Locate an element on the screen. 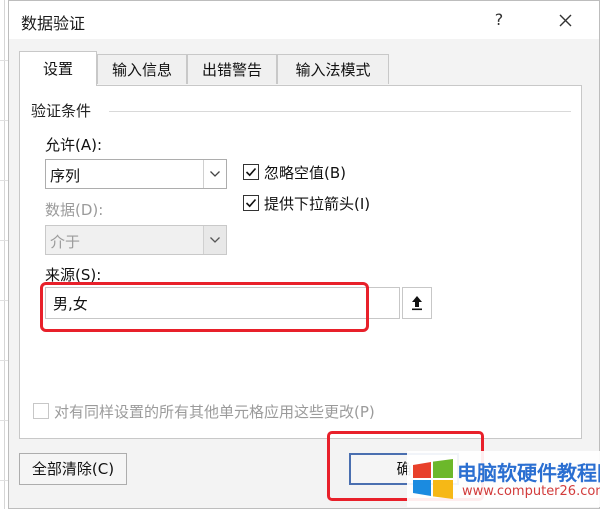 The height and width of the screenshot is (509, 600). tab-label: 设置 is located at coordinates (57, 69).